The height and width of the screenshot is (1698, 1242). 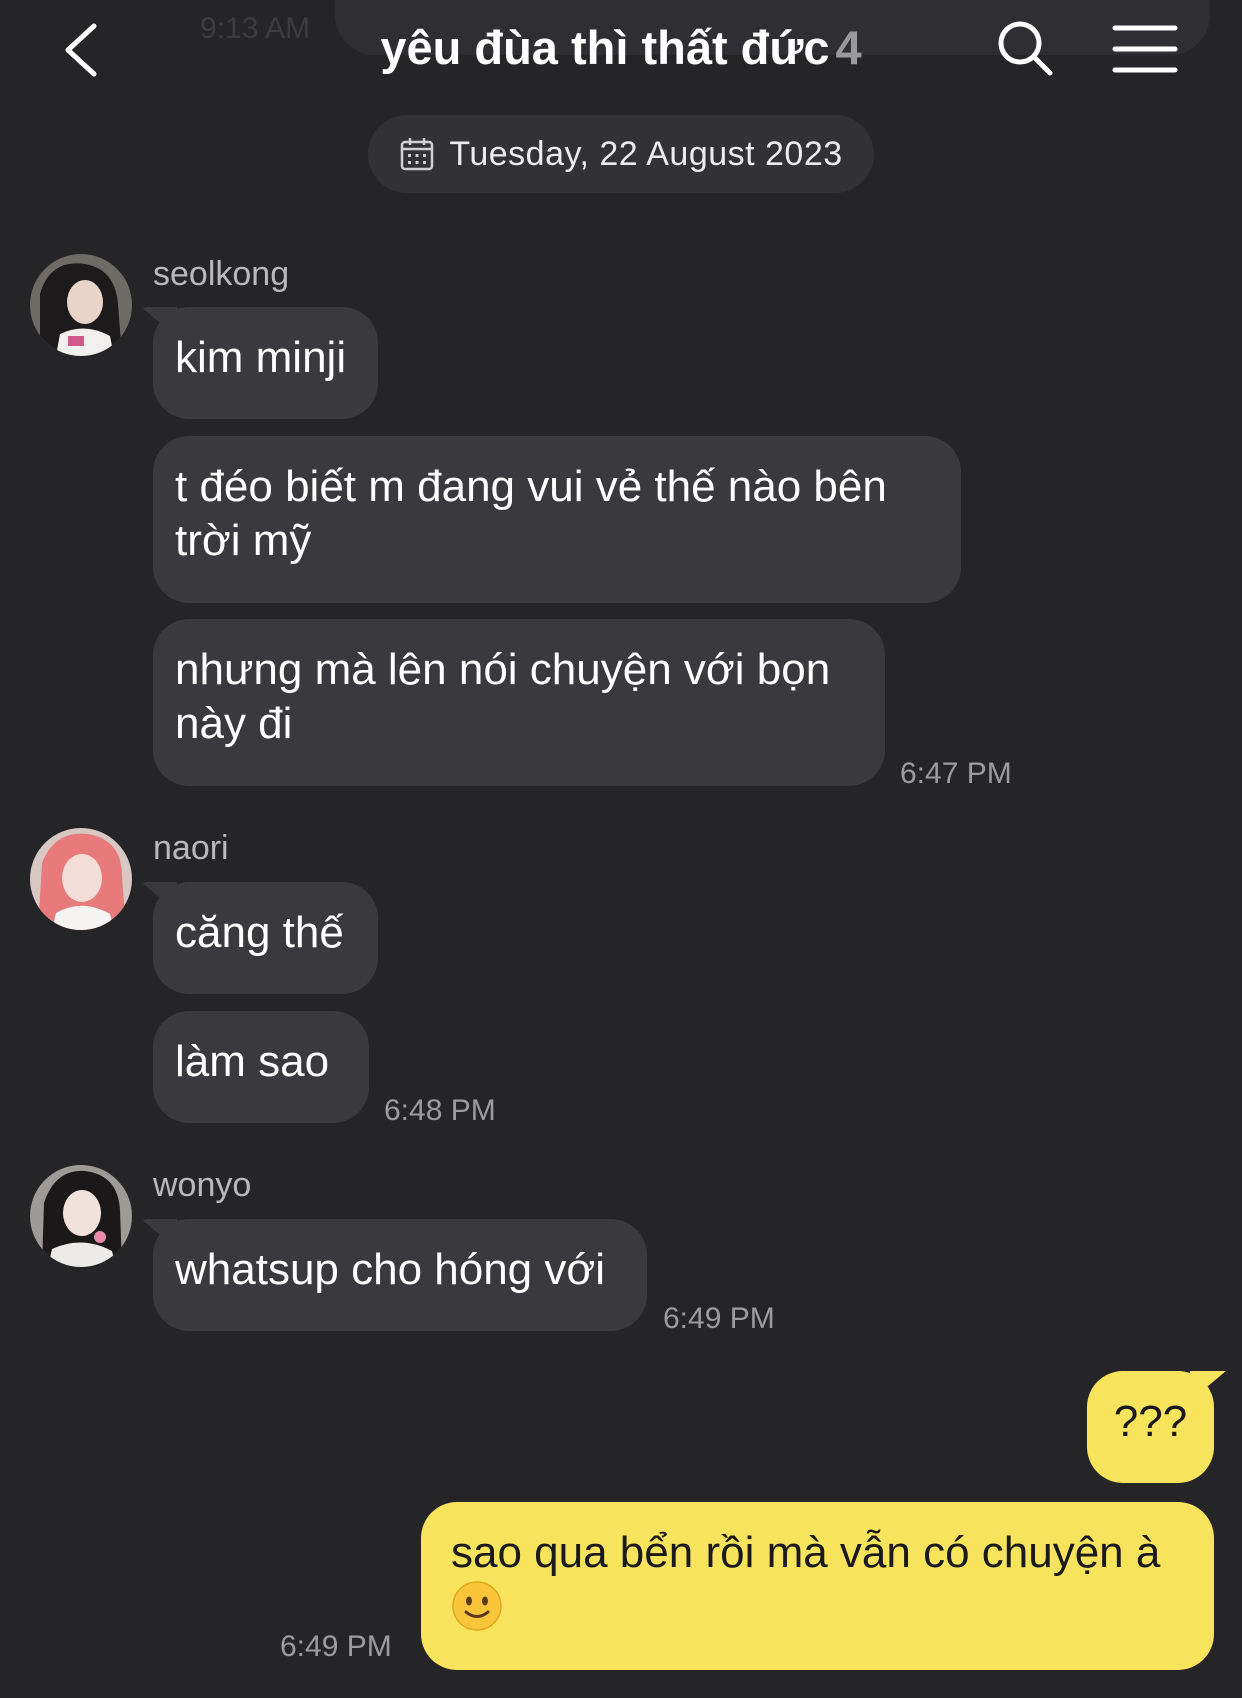 I want to click on sender-name-naori: naori, so click(x=191, y=848).